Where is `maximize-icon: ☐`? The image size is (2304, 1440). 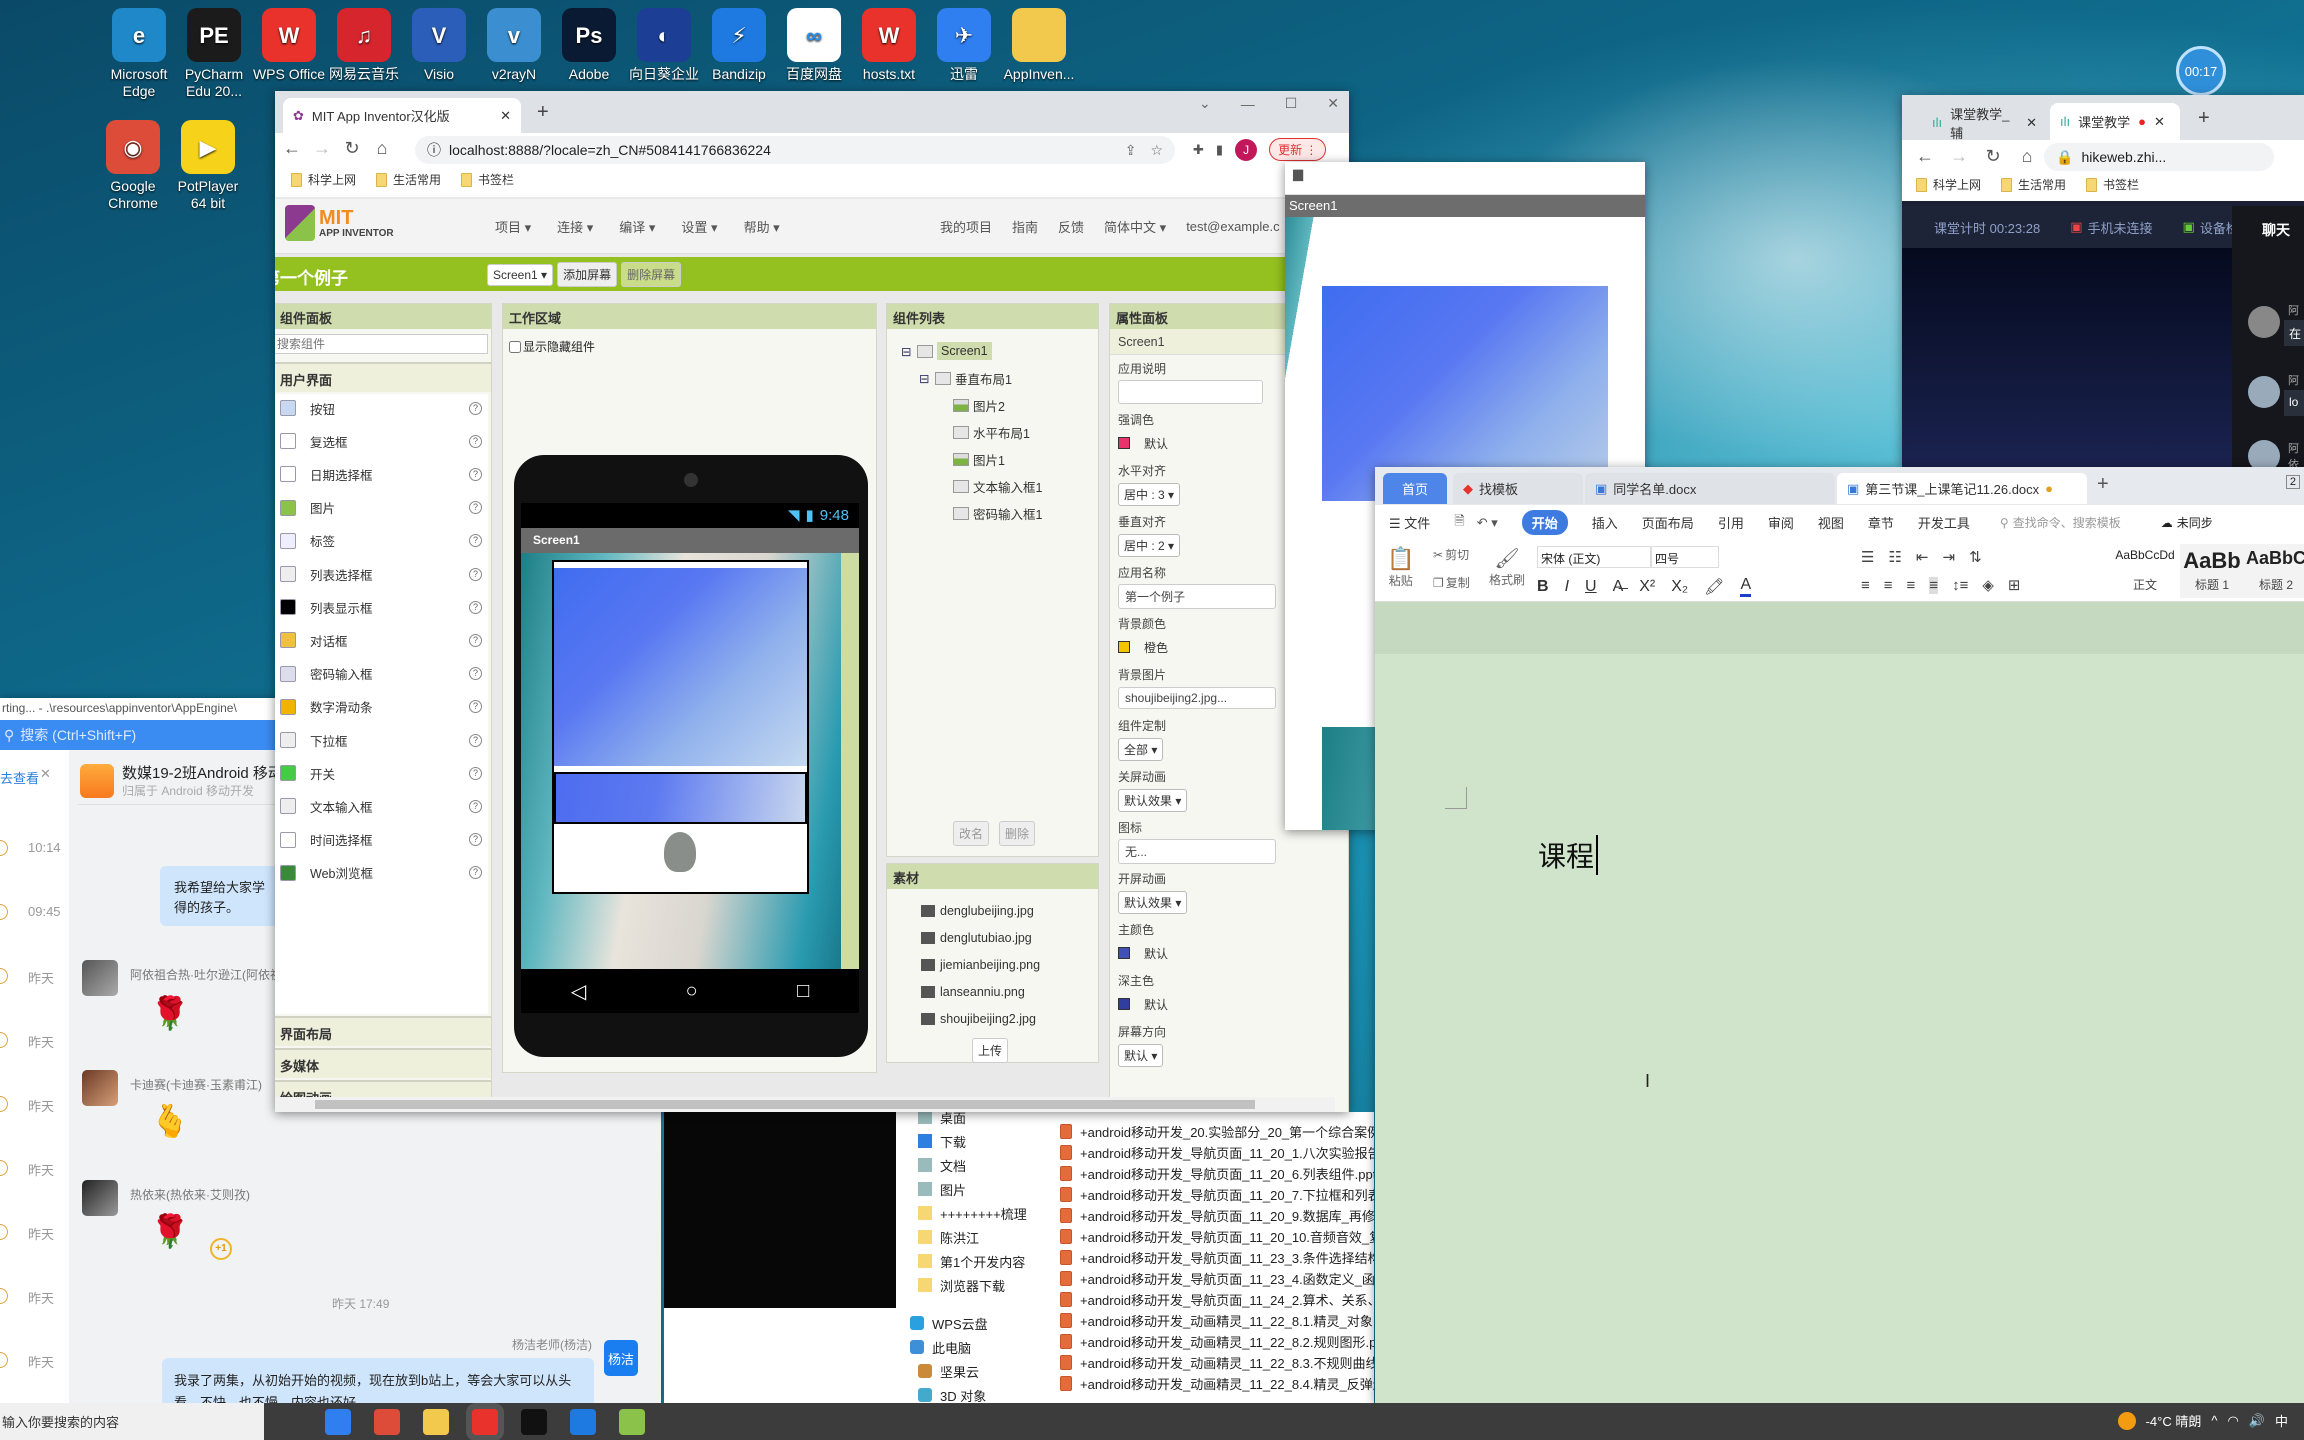 maximize-icon: ☐ is located at coordinates (1291, 103).